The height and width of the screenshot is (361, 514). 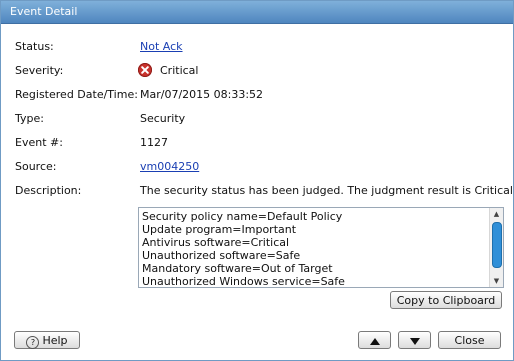 I want to click on down-arrow-icon, so click(x=414, y=341).